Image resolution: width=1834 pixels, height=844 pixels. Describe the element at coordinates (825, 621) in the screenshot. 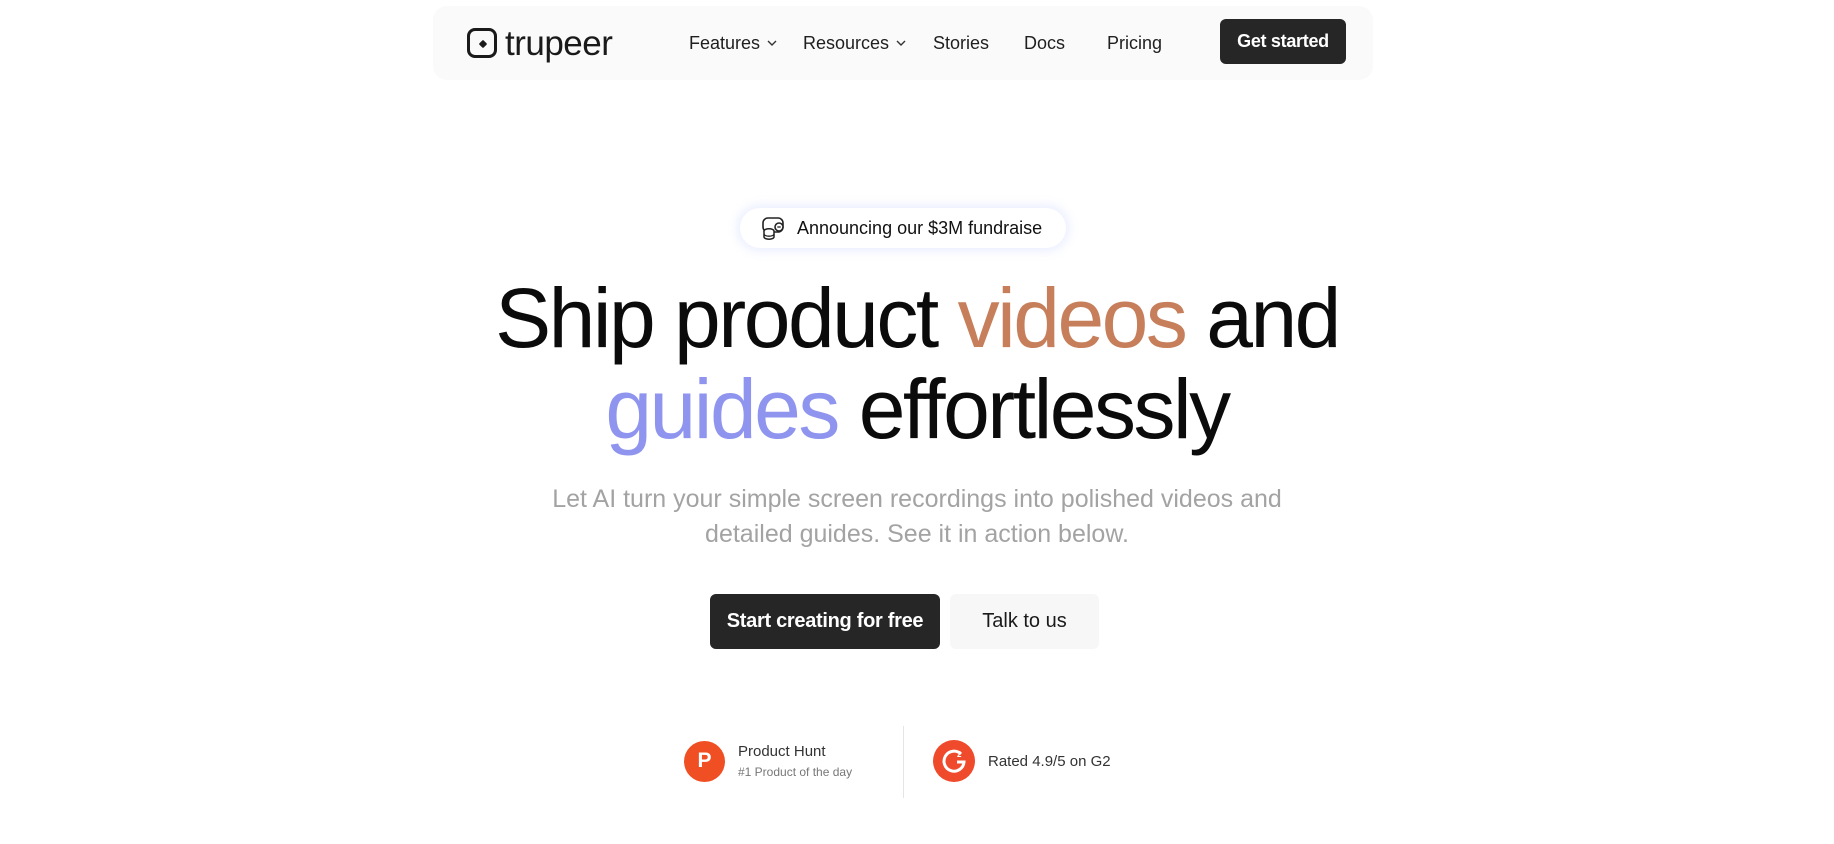

I see `start-creating-button: Start creating for free` at that location.